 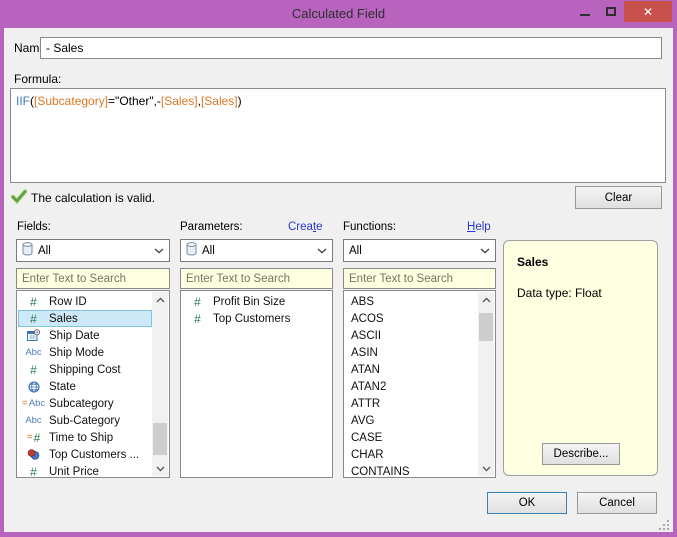 What do you see at coordinates (533, 262) in the screenshot?
I see `detail-field-name: Sales` at bounding box center [533, 262].